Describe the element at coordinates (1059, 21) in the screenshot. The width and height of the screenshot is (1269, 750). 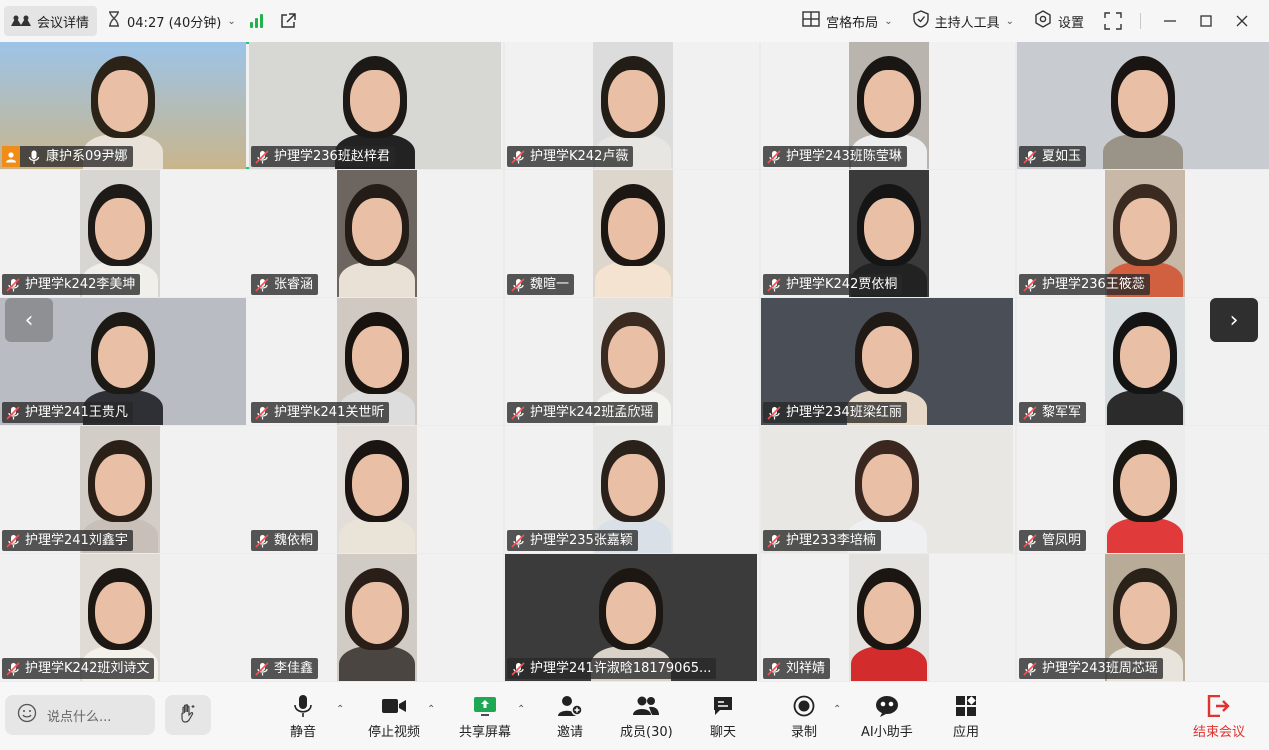
I see `settings-button: 设置` at that location.